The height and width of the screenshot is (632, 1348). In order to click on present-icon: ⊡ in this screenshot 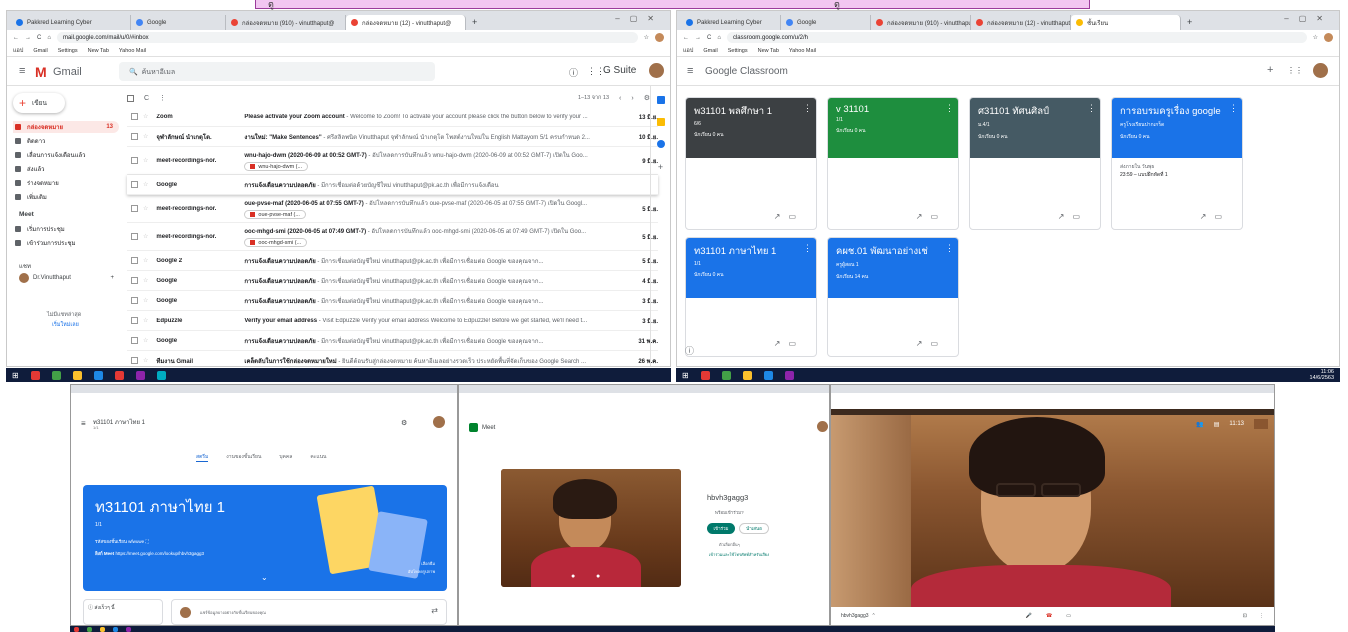, I will do `click(1245, 616)`.